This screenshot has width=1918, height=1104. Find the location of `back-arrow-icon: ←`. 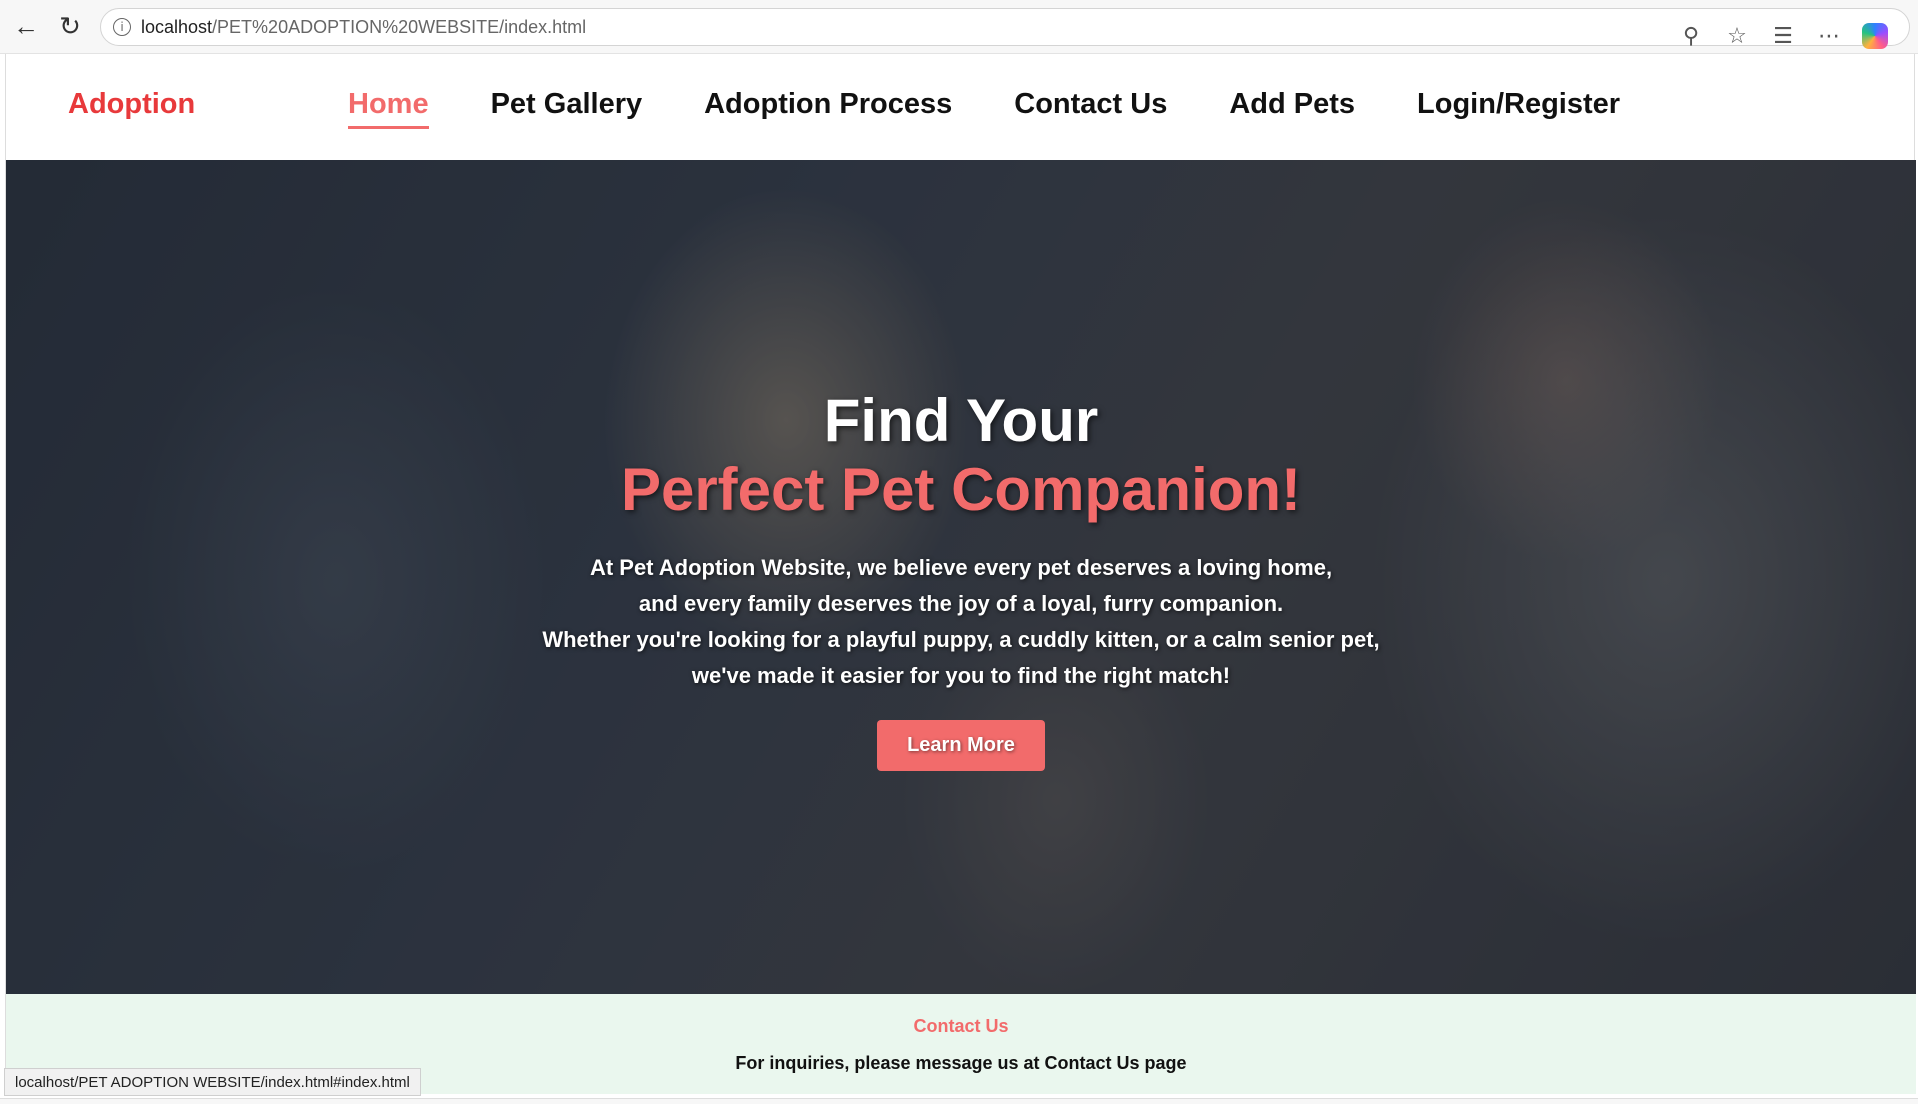

back-arrow-icon: ← is located at coordinates (26, 27).